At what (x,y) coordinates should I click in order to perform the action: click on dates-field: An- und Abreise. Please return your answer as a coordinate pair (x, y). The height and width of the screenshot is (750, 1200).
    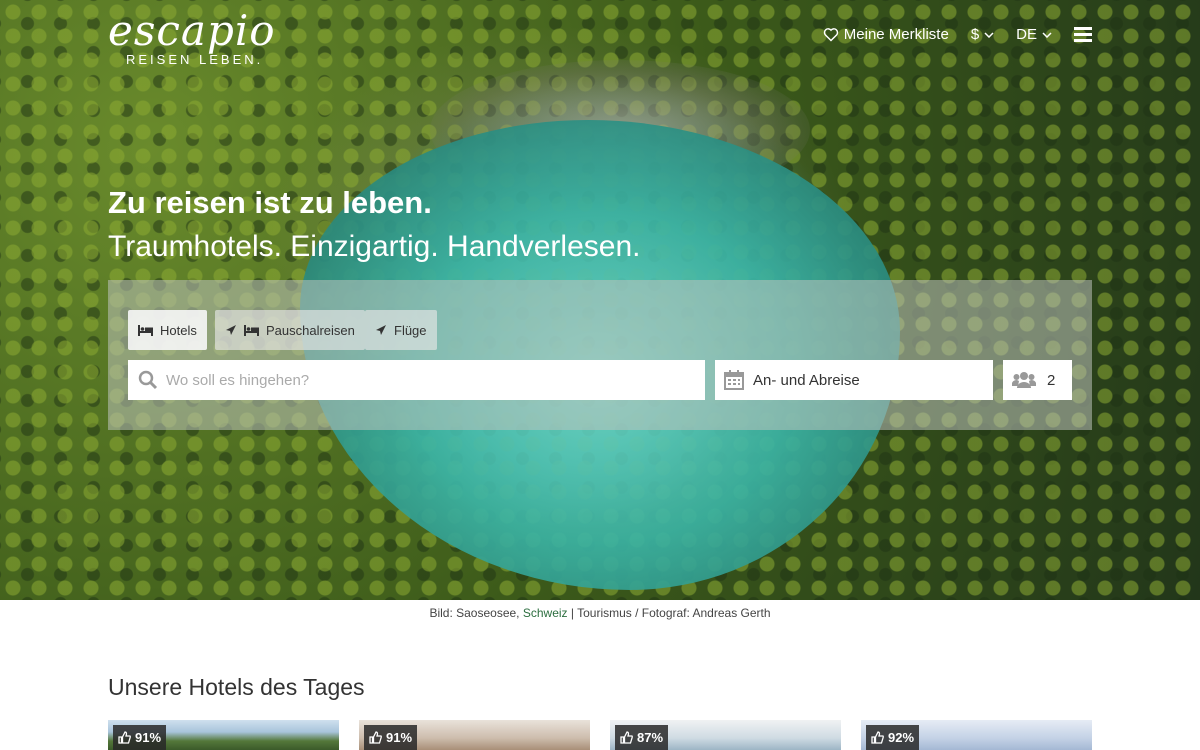
    Looking at the image, I should click on (854, 380).